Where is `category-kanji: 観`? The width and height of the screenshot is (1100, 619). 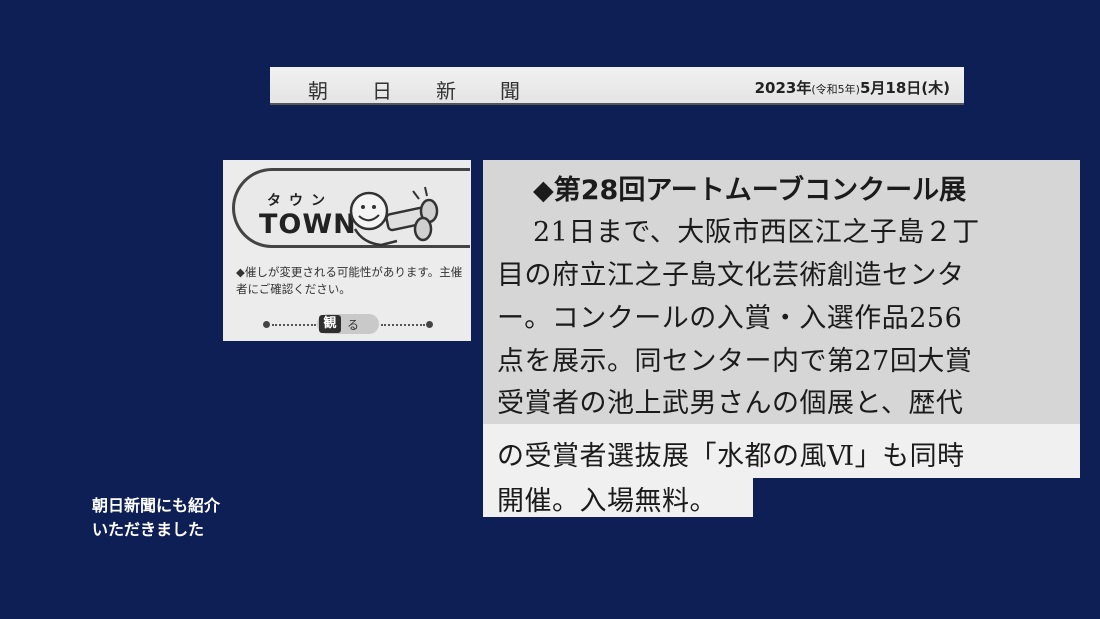 category-kanji: 観 is located at coordinates (330, 324).